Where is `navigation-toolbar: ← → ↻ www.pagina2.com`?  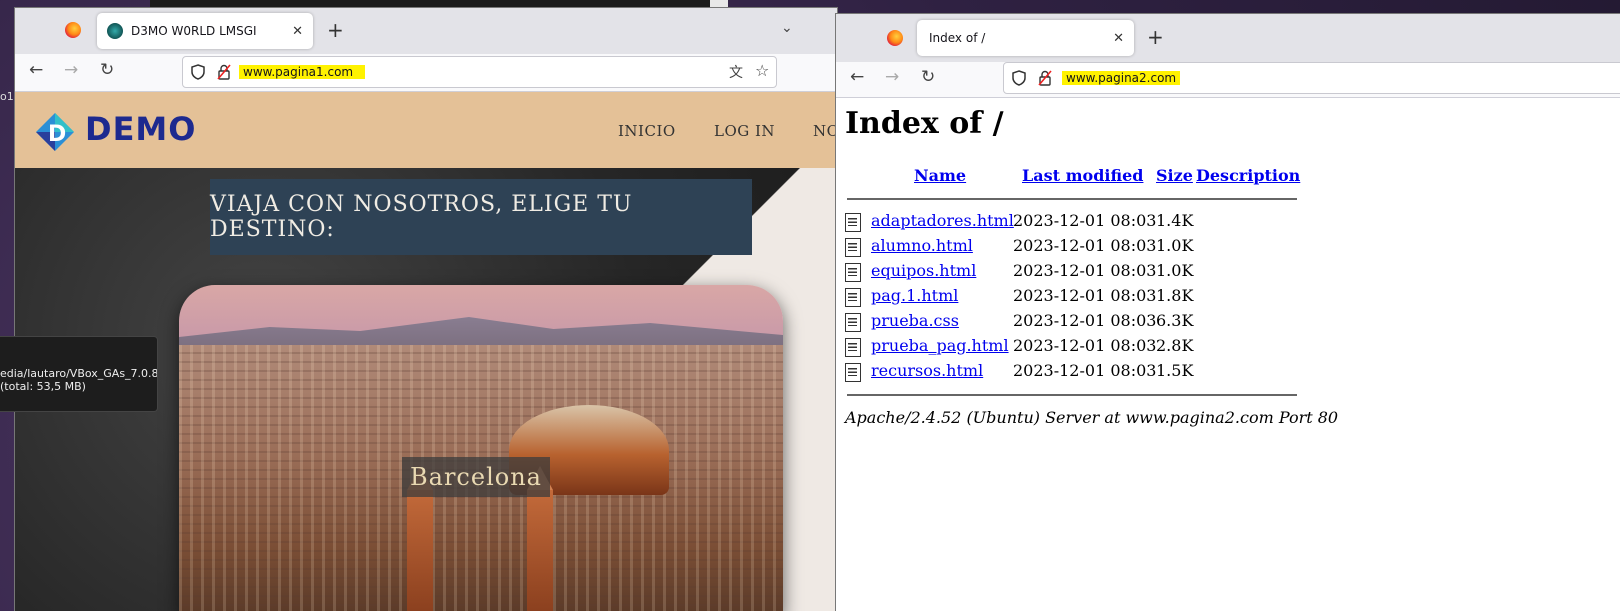
navigation-toolbar: ← → ↻ www.pagina2.com is located at coordinates (1228, 80).